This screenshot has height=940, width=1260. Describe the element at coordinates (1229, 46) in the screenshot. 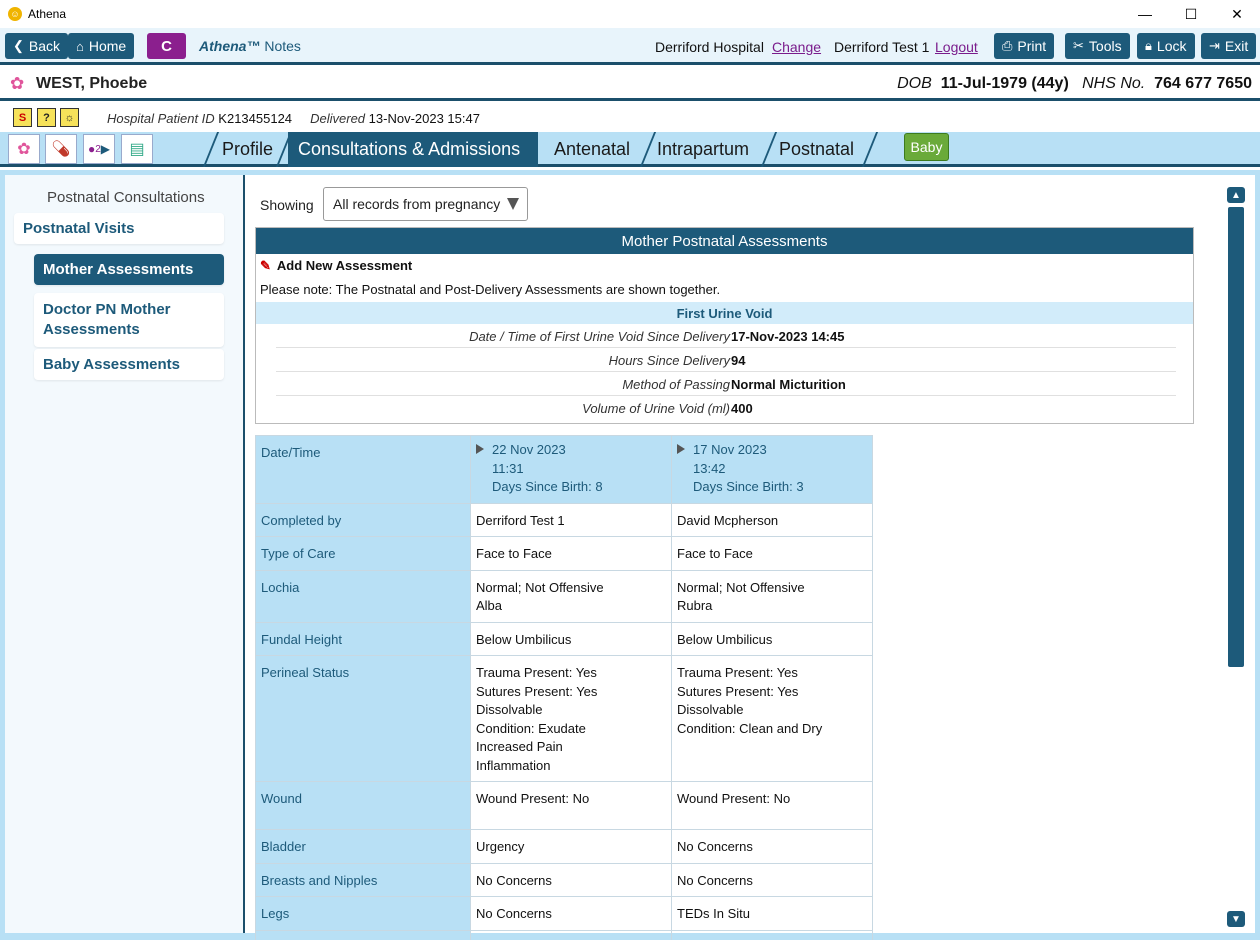

I see `exit-button: ⇥ Exit` at that location.